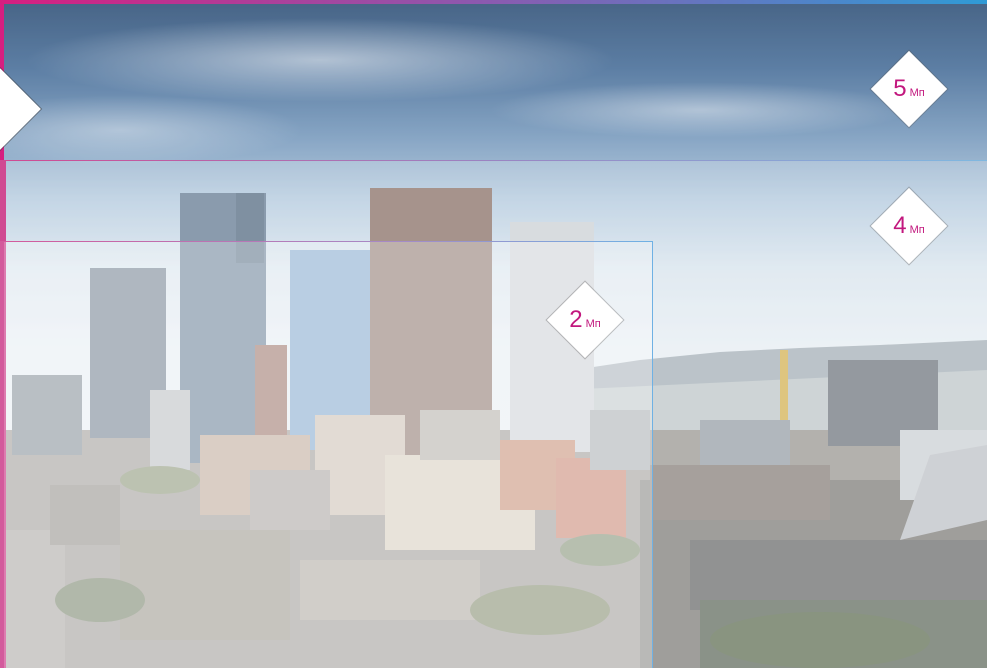  What do you see at coordinates (917, 229) in the screenshot?
I see `badge-4mp-unit: Мп` at bounding box center [917, 229].